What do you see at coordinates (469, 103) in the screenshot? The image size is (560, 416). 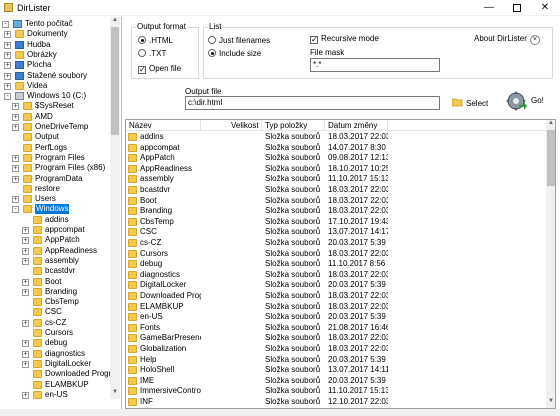 I see `select-button: Select` at bounding box center [469, 103].